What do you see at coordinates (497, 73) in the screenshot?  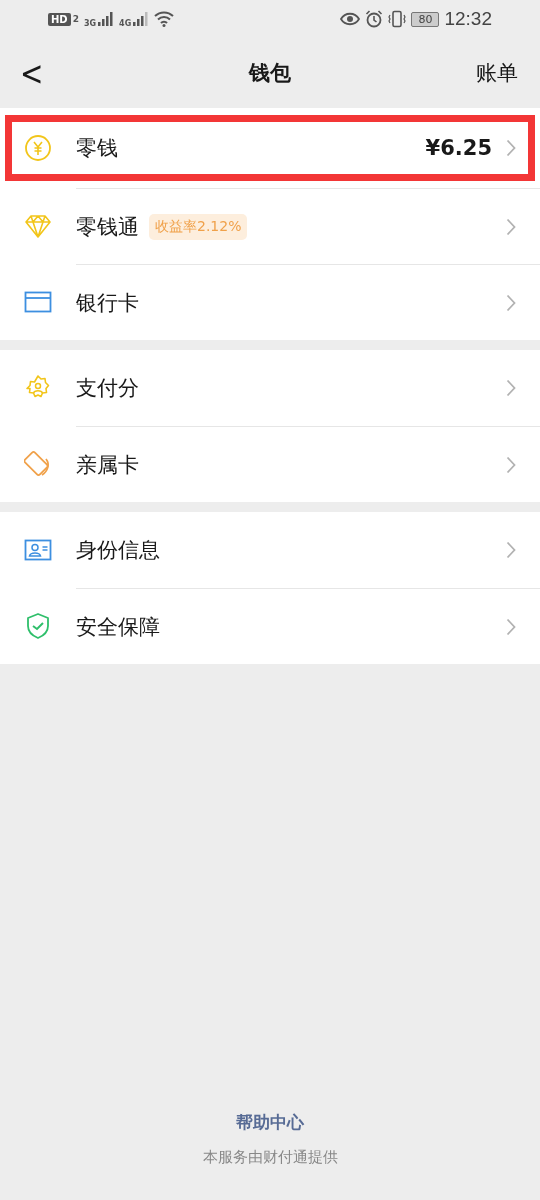 I see `bill-button: 账单` at bounding box center [497, 73].